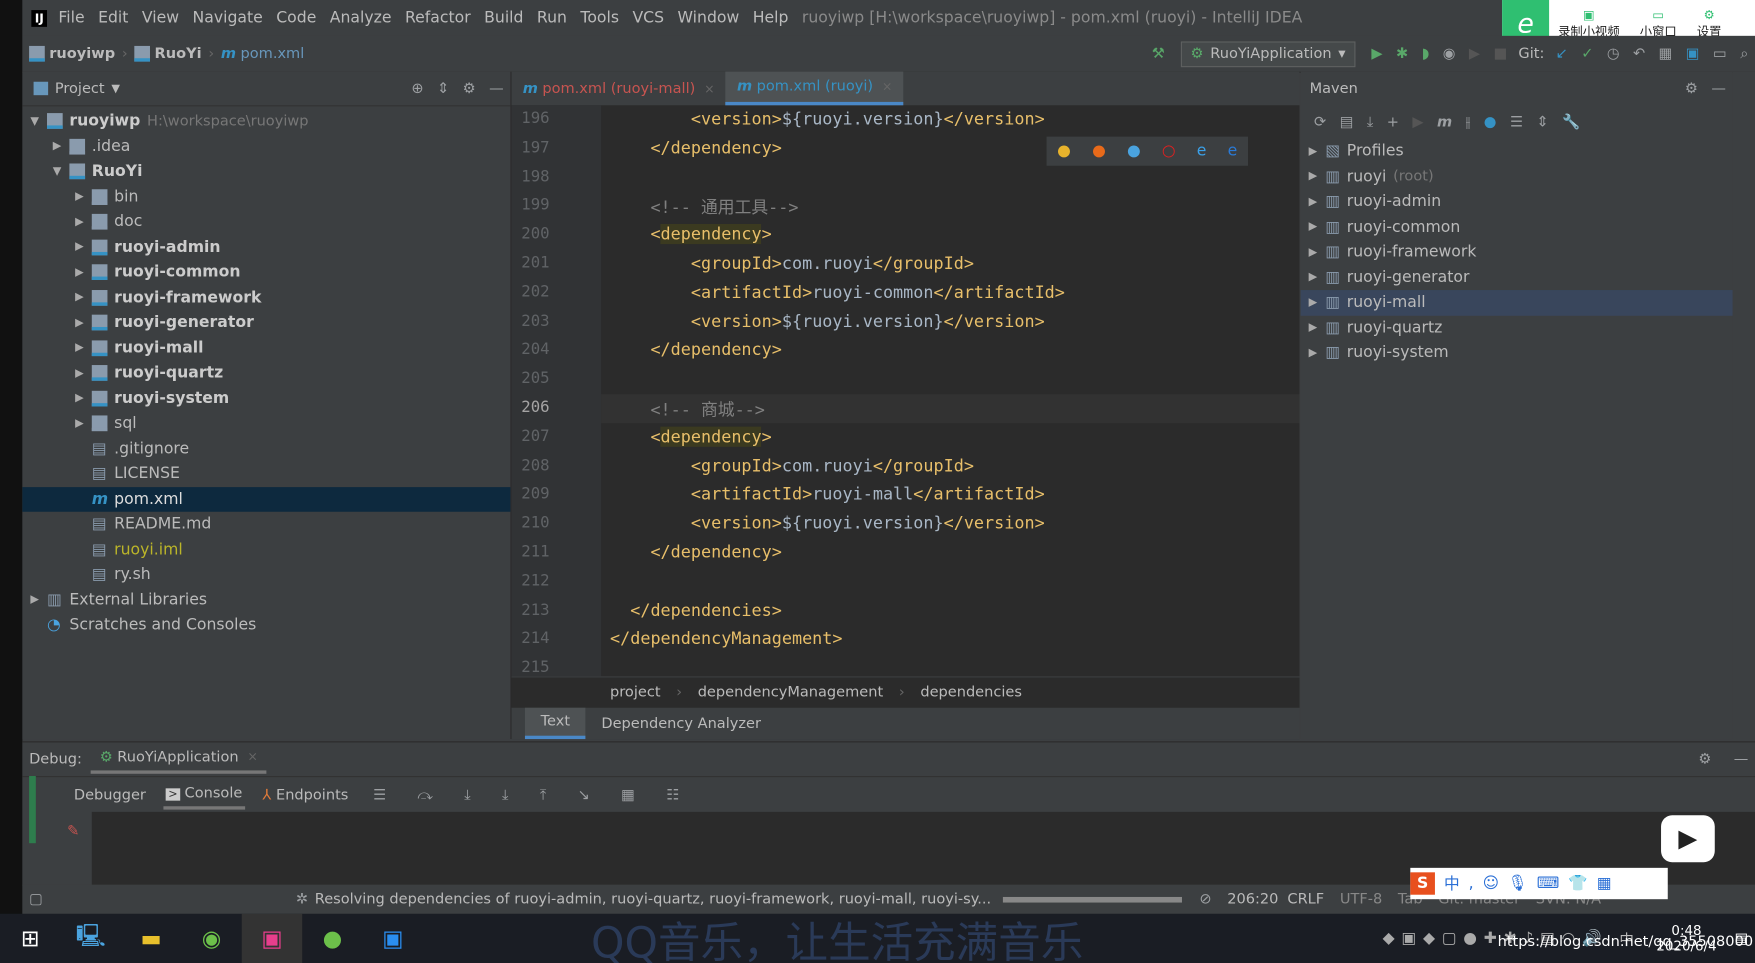 Image resolution: width=1755 pixels, height=963 pixels. I want to click on tree-item: ▶ bin, so click(266, 196).